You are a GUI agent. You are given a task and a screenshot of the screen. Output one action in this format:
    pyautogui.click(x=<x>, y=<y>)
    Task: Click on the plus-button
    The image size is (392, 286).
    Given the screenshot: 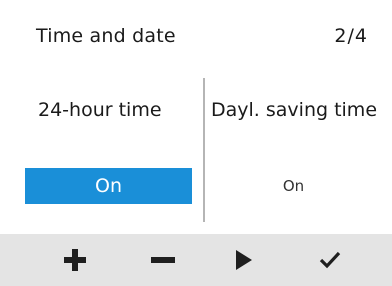 What is the action you would take?
    pyautogui.click(x=75, y=260)
    